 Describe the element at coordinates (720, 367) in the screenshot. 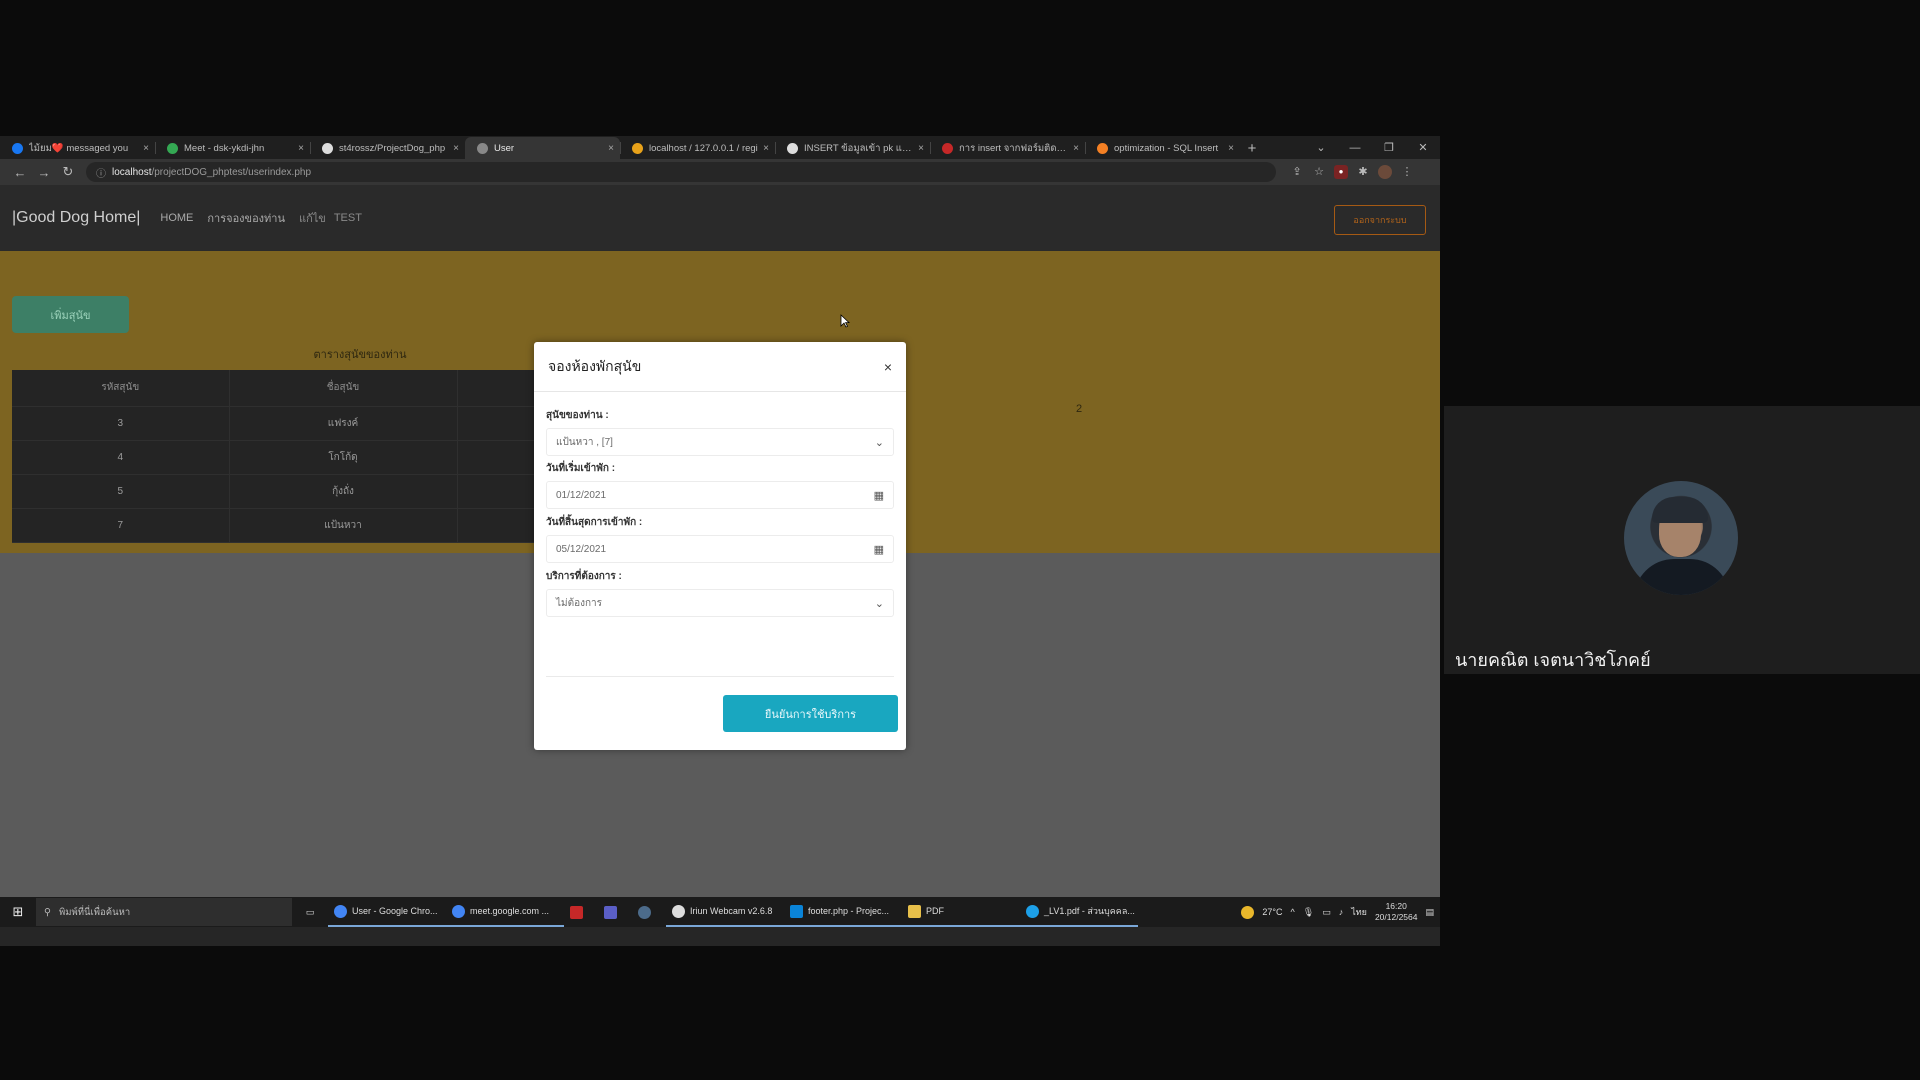

I see `modal-header: จองห้องพักสุนัข ×` at that location.